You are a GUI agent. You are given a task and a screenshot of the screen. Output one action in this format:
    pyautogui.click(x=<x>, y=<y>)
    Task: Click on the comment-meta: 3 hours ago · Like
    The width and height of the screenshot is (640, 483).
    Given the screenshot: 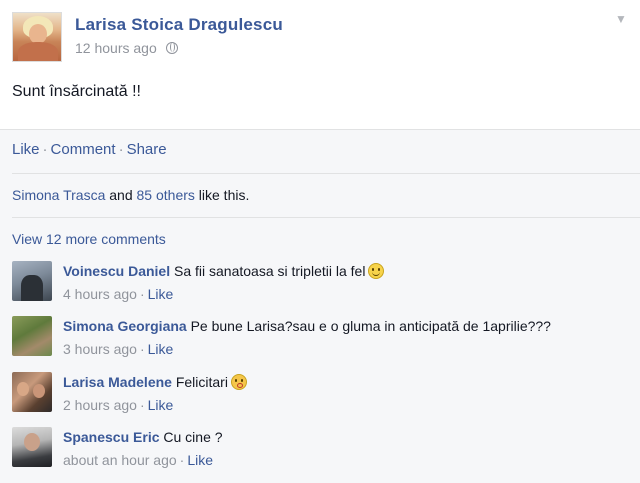 What is the action you would take?
    pyautogui.click(x=118, y=349)
    